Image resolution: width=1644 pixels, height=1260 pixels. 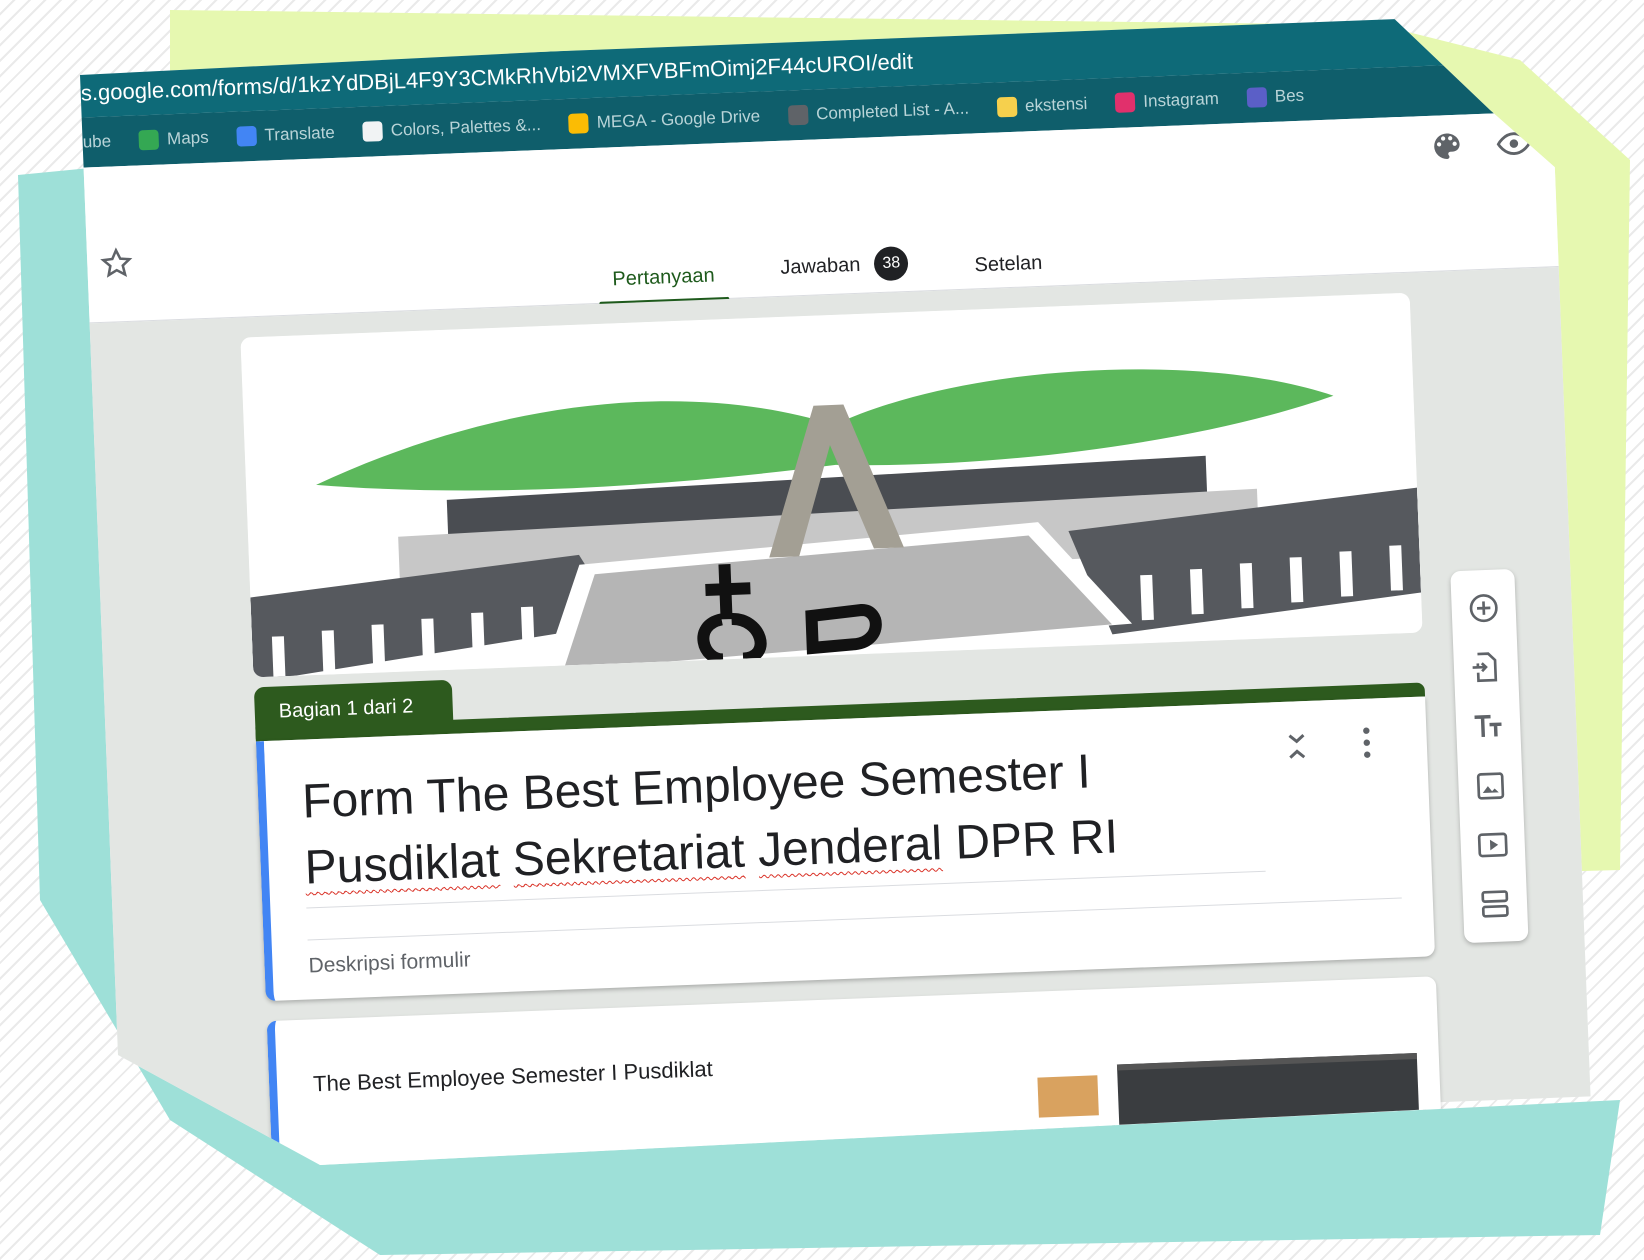 What do you see at coordinates (1036, 840) in the screenshot?
I see `form-title-word: DPR RI` at bounding box center [1036, 840].